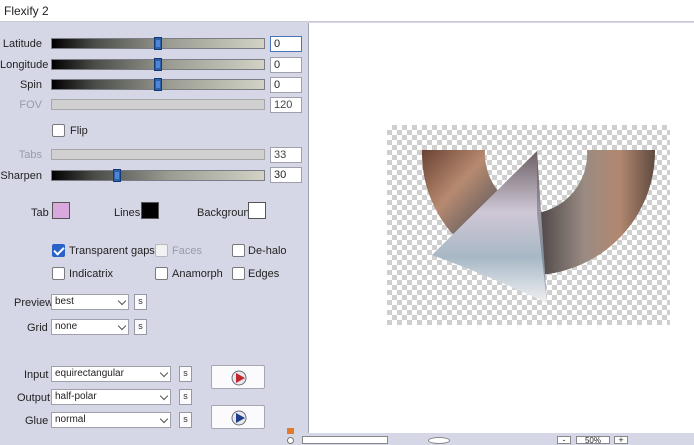 This screenshot has height=445, width=694. Describe the element at coordinates (238, 250) in the screenshot. I see `de-halo-checkbox` at that location.